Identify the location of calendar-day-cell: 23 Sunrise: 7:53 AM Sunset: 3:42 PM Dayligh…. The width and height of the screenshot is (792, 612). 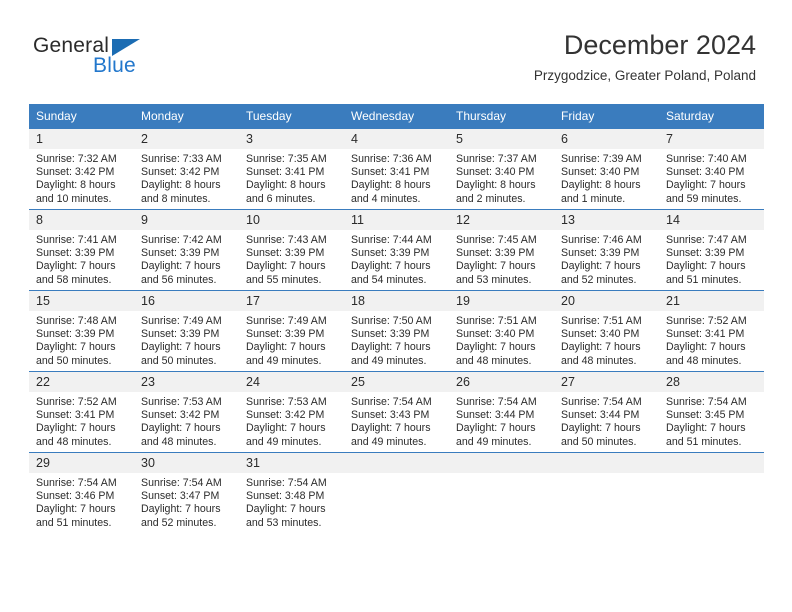
(186, 412).